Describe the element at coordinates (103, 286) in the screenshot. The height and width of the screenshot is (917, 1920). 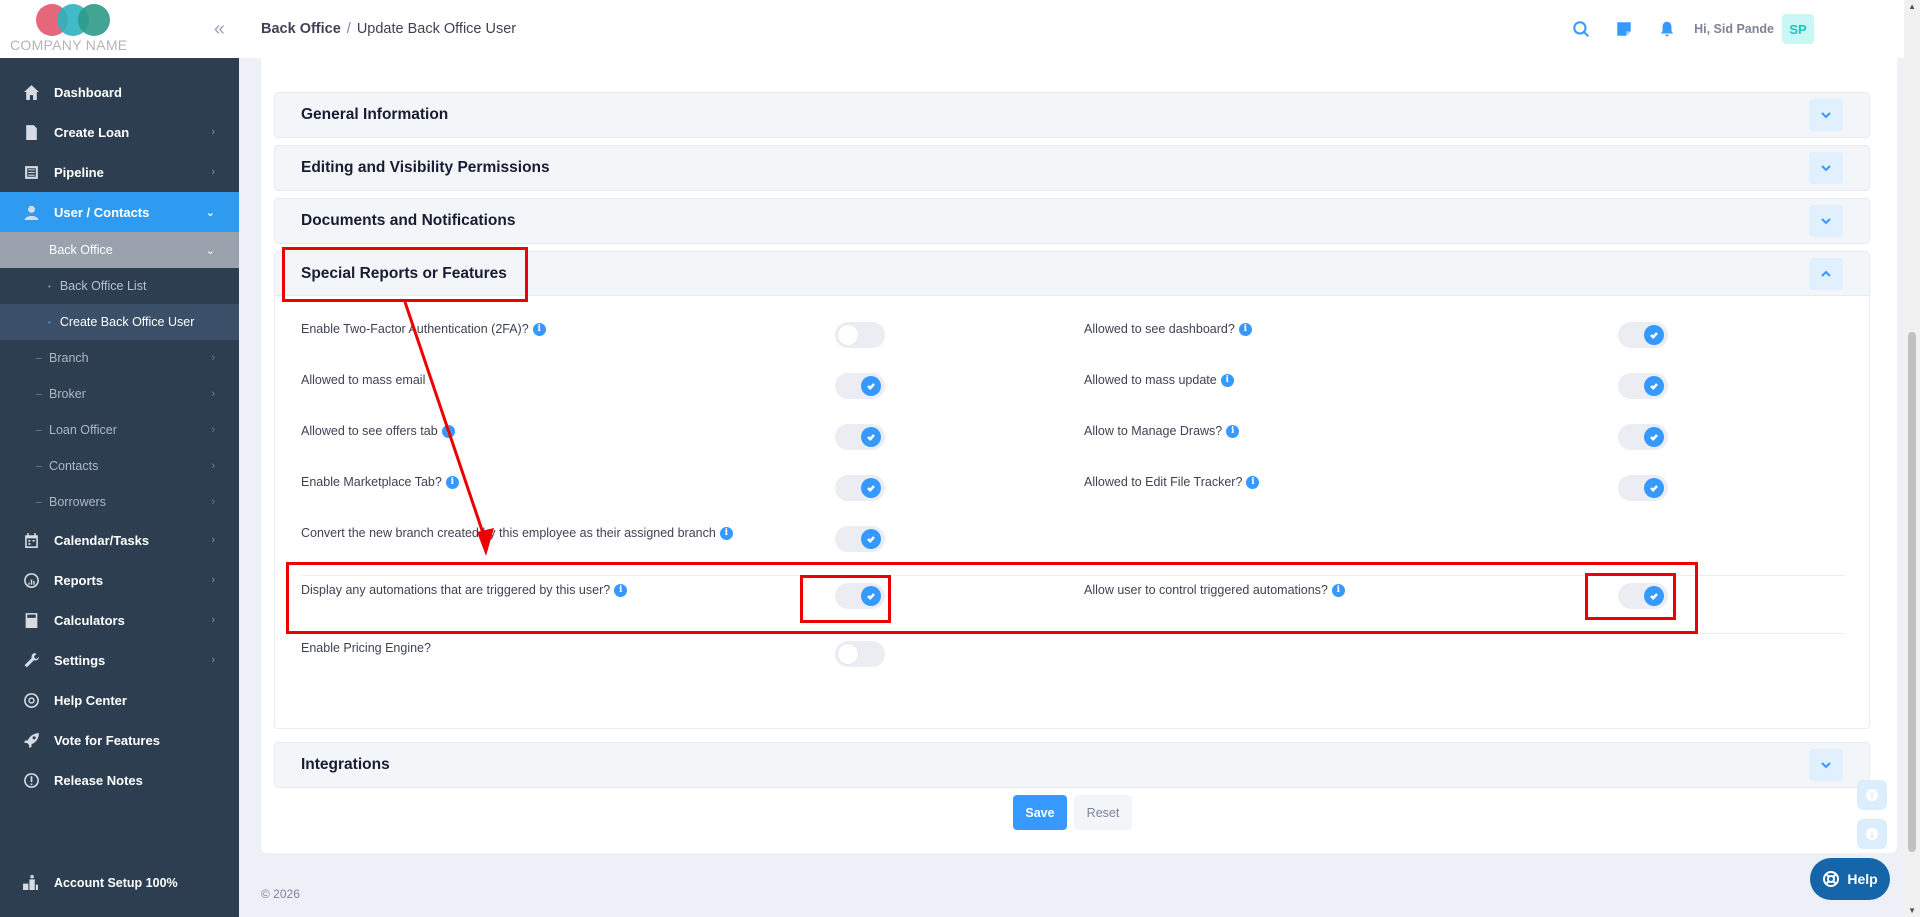
I see `sidebar-item-label: Back Office List` at that location.